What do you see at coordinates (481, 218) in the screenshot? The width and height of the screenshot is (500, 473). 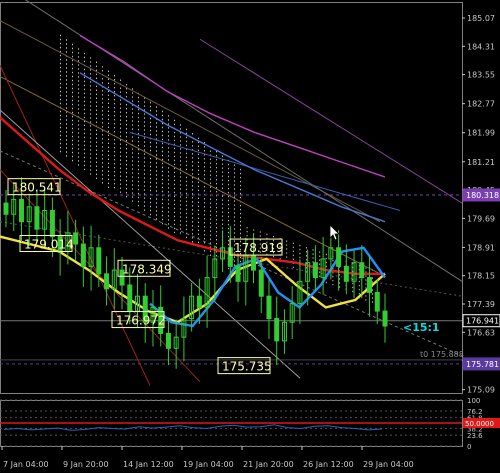 I see `price-tick-label: 179.69` at bounding box center [481, 218].